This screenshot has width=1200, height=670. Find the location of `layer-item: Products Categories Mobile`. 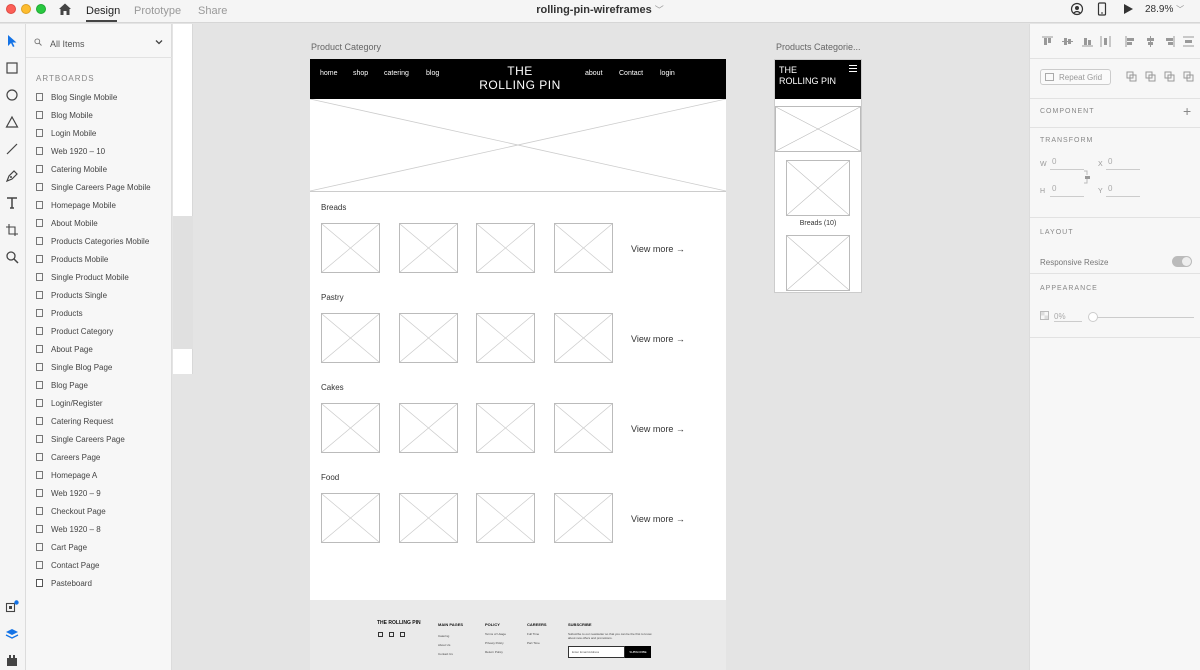

layer-item: Products Categories Mobile is located at coordinates (104, 241).